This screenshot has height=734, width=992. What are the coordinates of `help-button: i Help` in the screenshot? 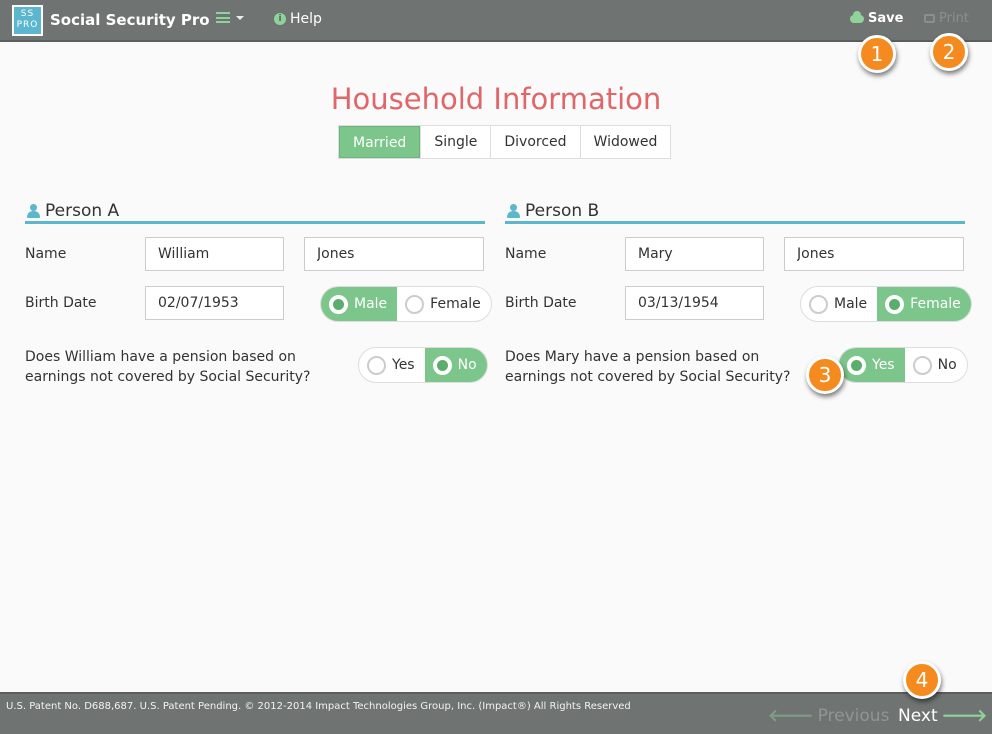 It's located at (298, 19).